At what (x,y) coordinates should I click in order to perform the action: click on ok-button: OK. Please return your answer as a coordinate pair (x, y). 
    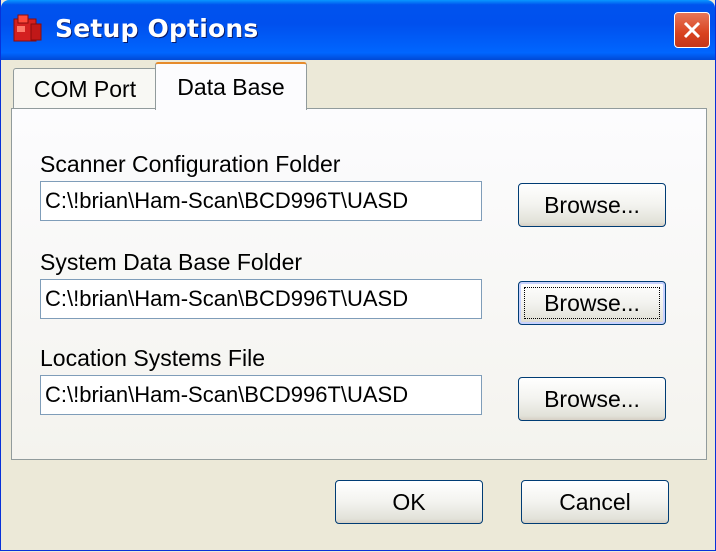
    Looking at the image, I should click on (409, 502).